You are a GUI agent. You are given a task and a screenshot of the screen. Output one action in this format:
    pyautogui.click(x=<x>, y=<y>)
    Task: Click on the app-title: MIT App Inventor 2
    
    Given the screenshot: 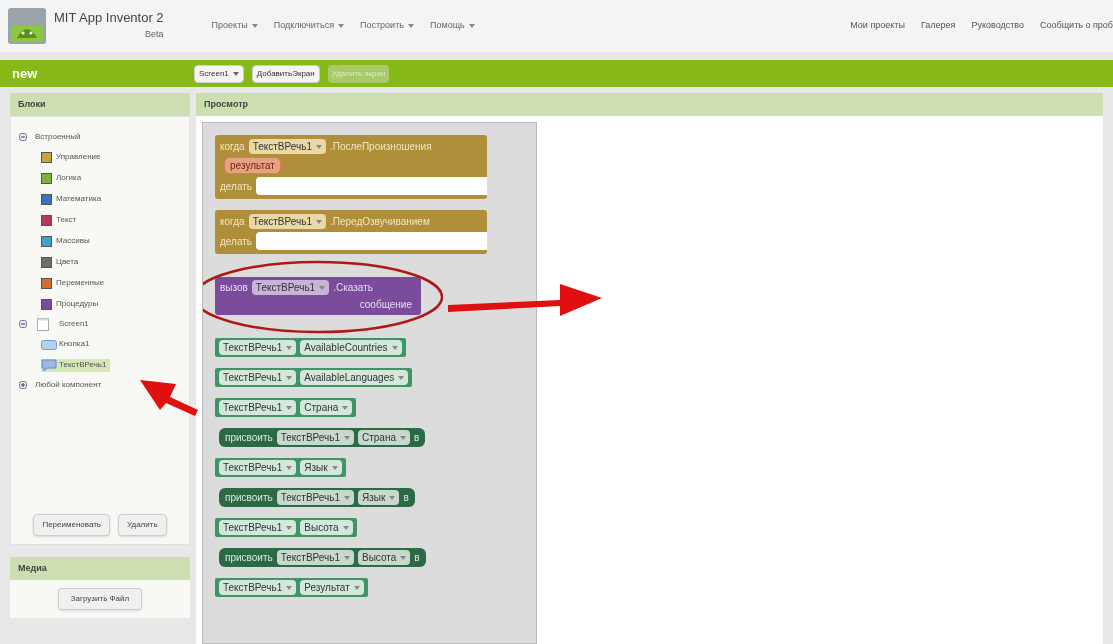 What is the action you would take?
    pyautogui.click(x=109, y=18)
    